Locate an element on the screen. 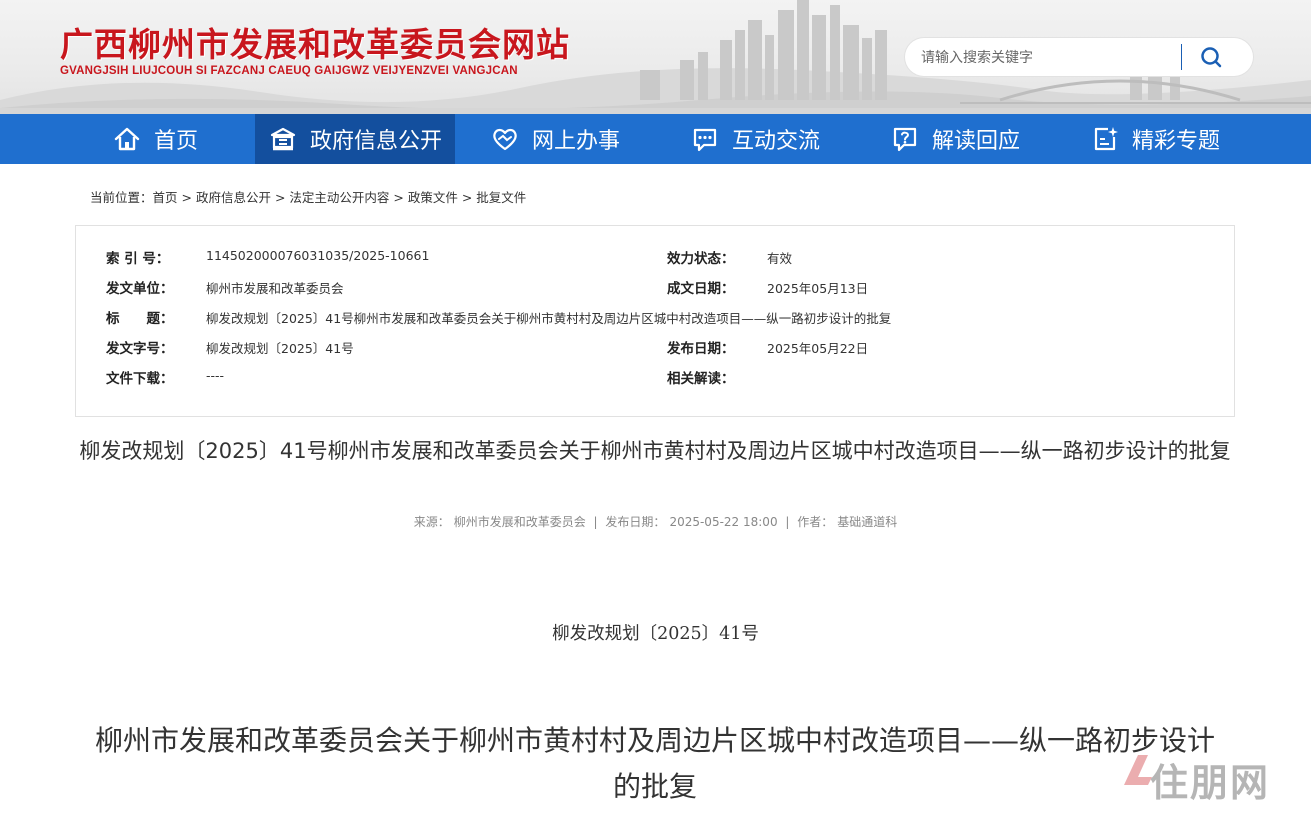 The height and width of the screenshot is (830, 1311). download-value: ---- is located at coordinates (215, 375).